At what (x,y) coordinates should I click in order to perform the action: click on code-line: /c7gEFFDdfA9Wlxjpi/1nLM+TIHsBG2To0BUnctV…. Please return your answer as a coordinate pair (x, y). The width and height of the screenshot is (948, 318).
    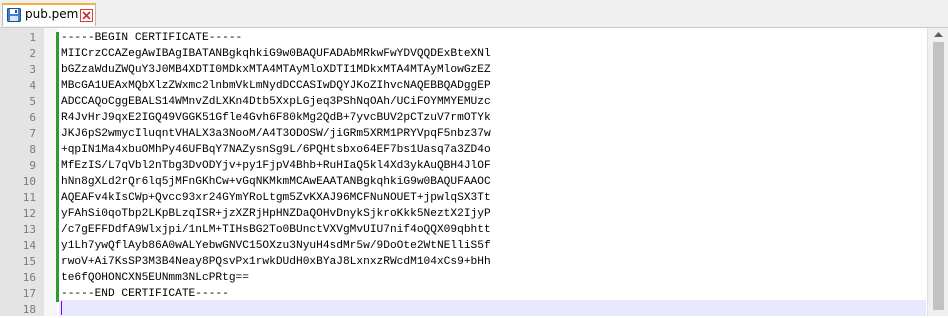
    Looking at the image, I should click on (276, 230).